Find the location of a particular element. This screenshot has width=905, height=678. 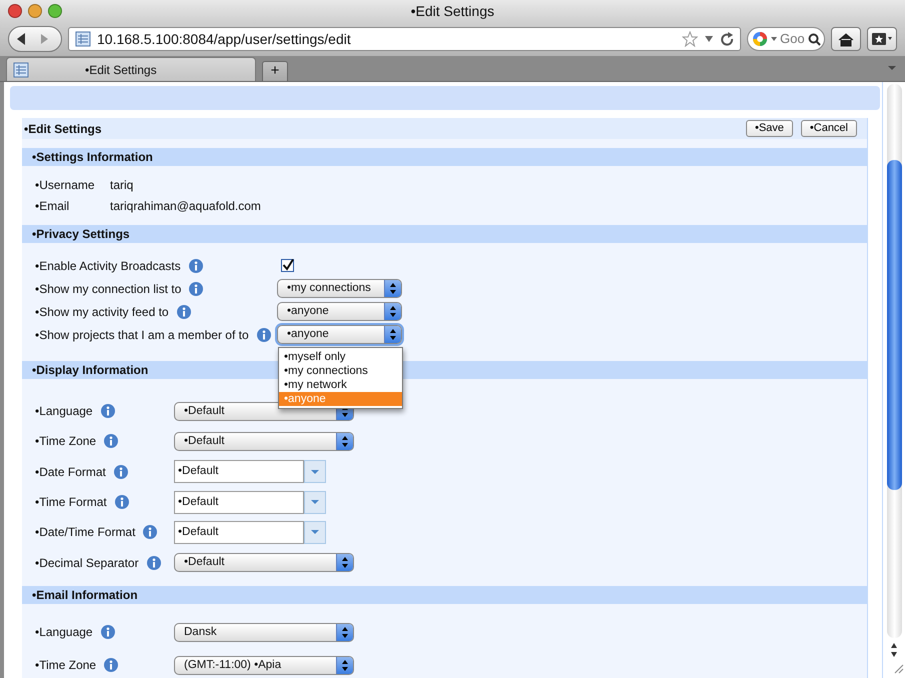

section-header: •Email Information is located at coordinates (444, 595).